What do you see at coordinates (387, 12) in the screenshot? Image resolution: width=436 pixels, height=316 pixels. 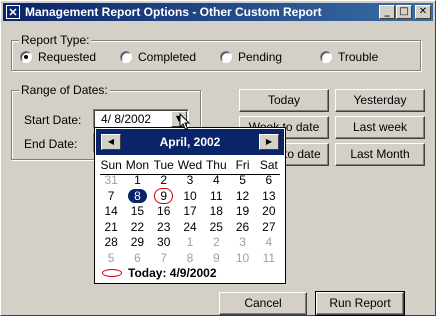 I see `minimize-button: _` at bounding box center [387, 12].